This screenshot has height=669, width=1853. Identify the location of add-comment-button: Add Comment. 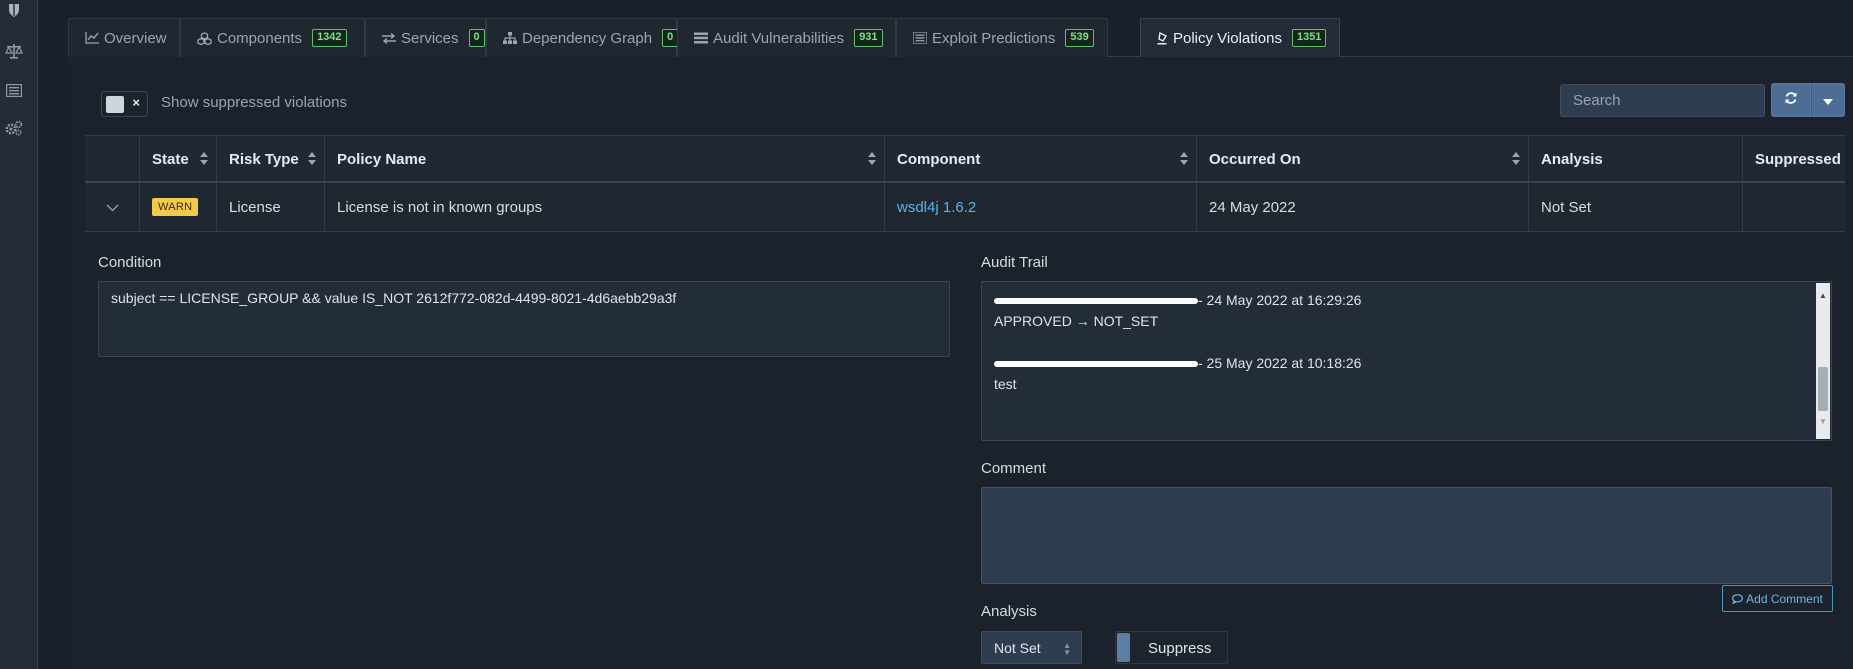
(1777, 598).